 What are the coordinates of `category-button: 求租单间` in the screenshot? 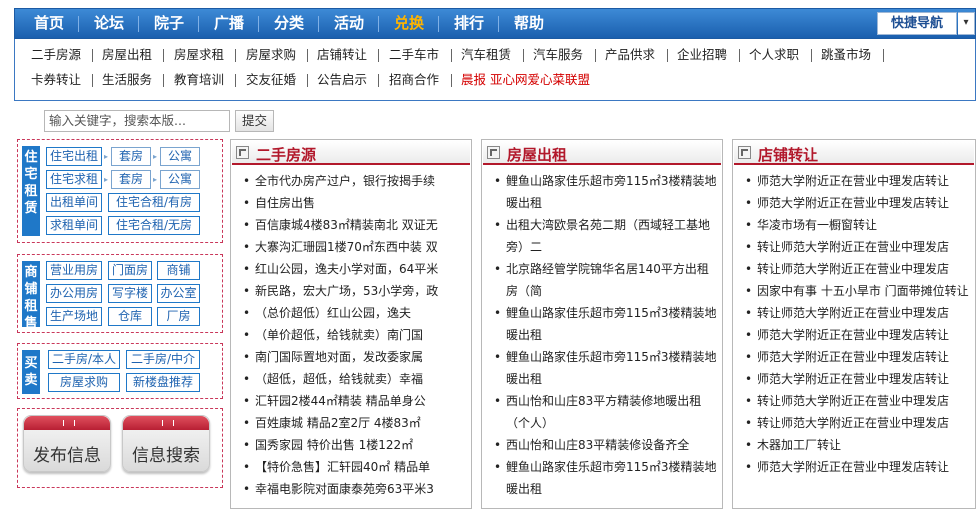 It's located at (74, 225).